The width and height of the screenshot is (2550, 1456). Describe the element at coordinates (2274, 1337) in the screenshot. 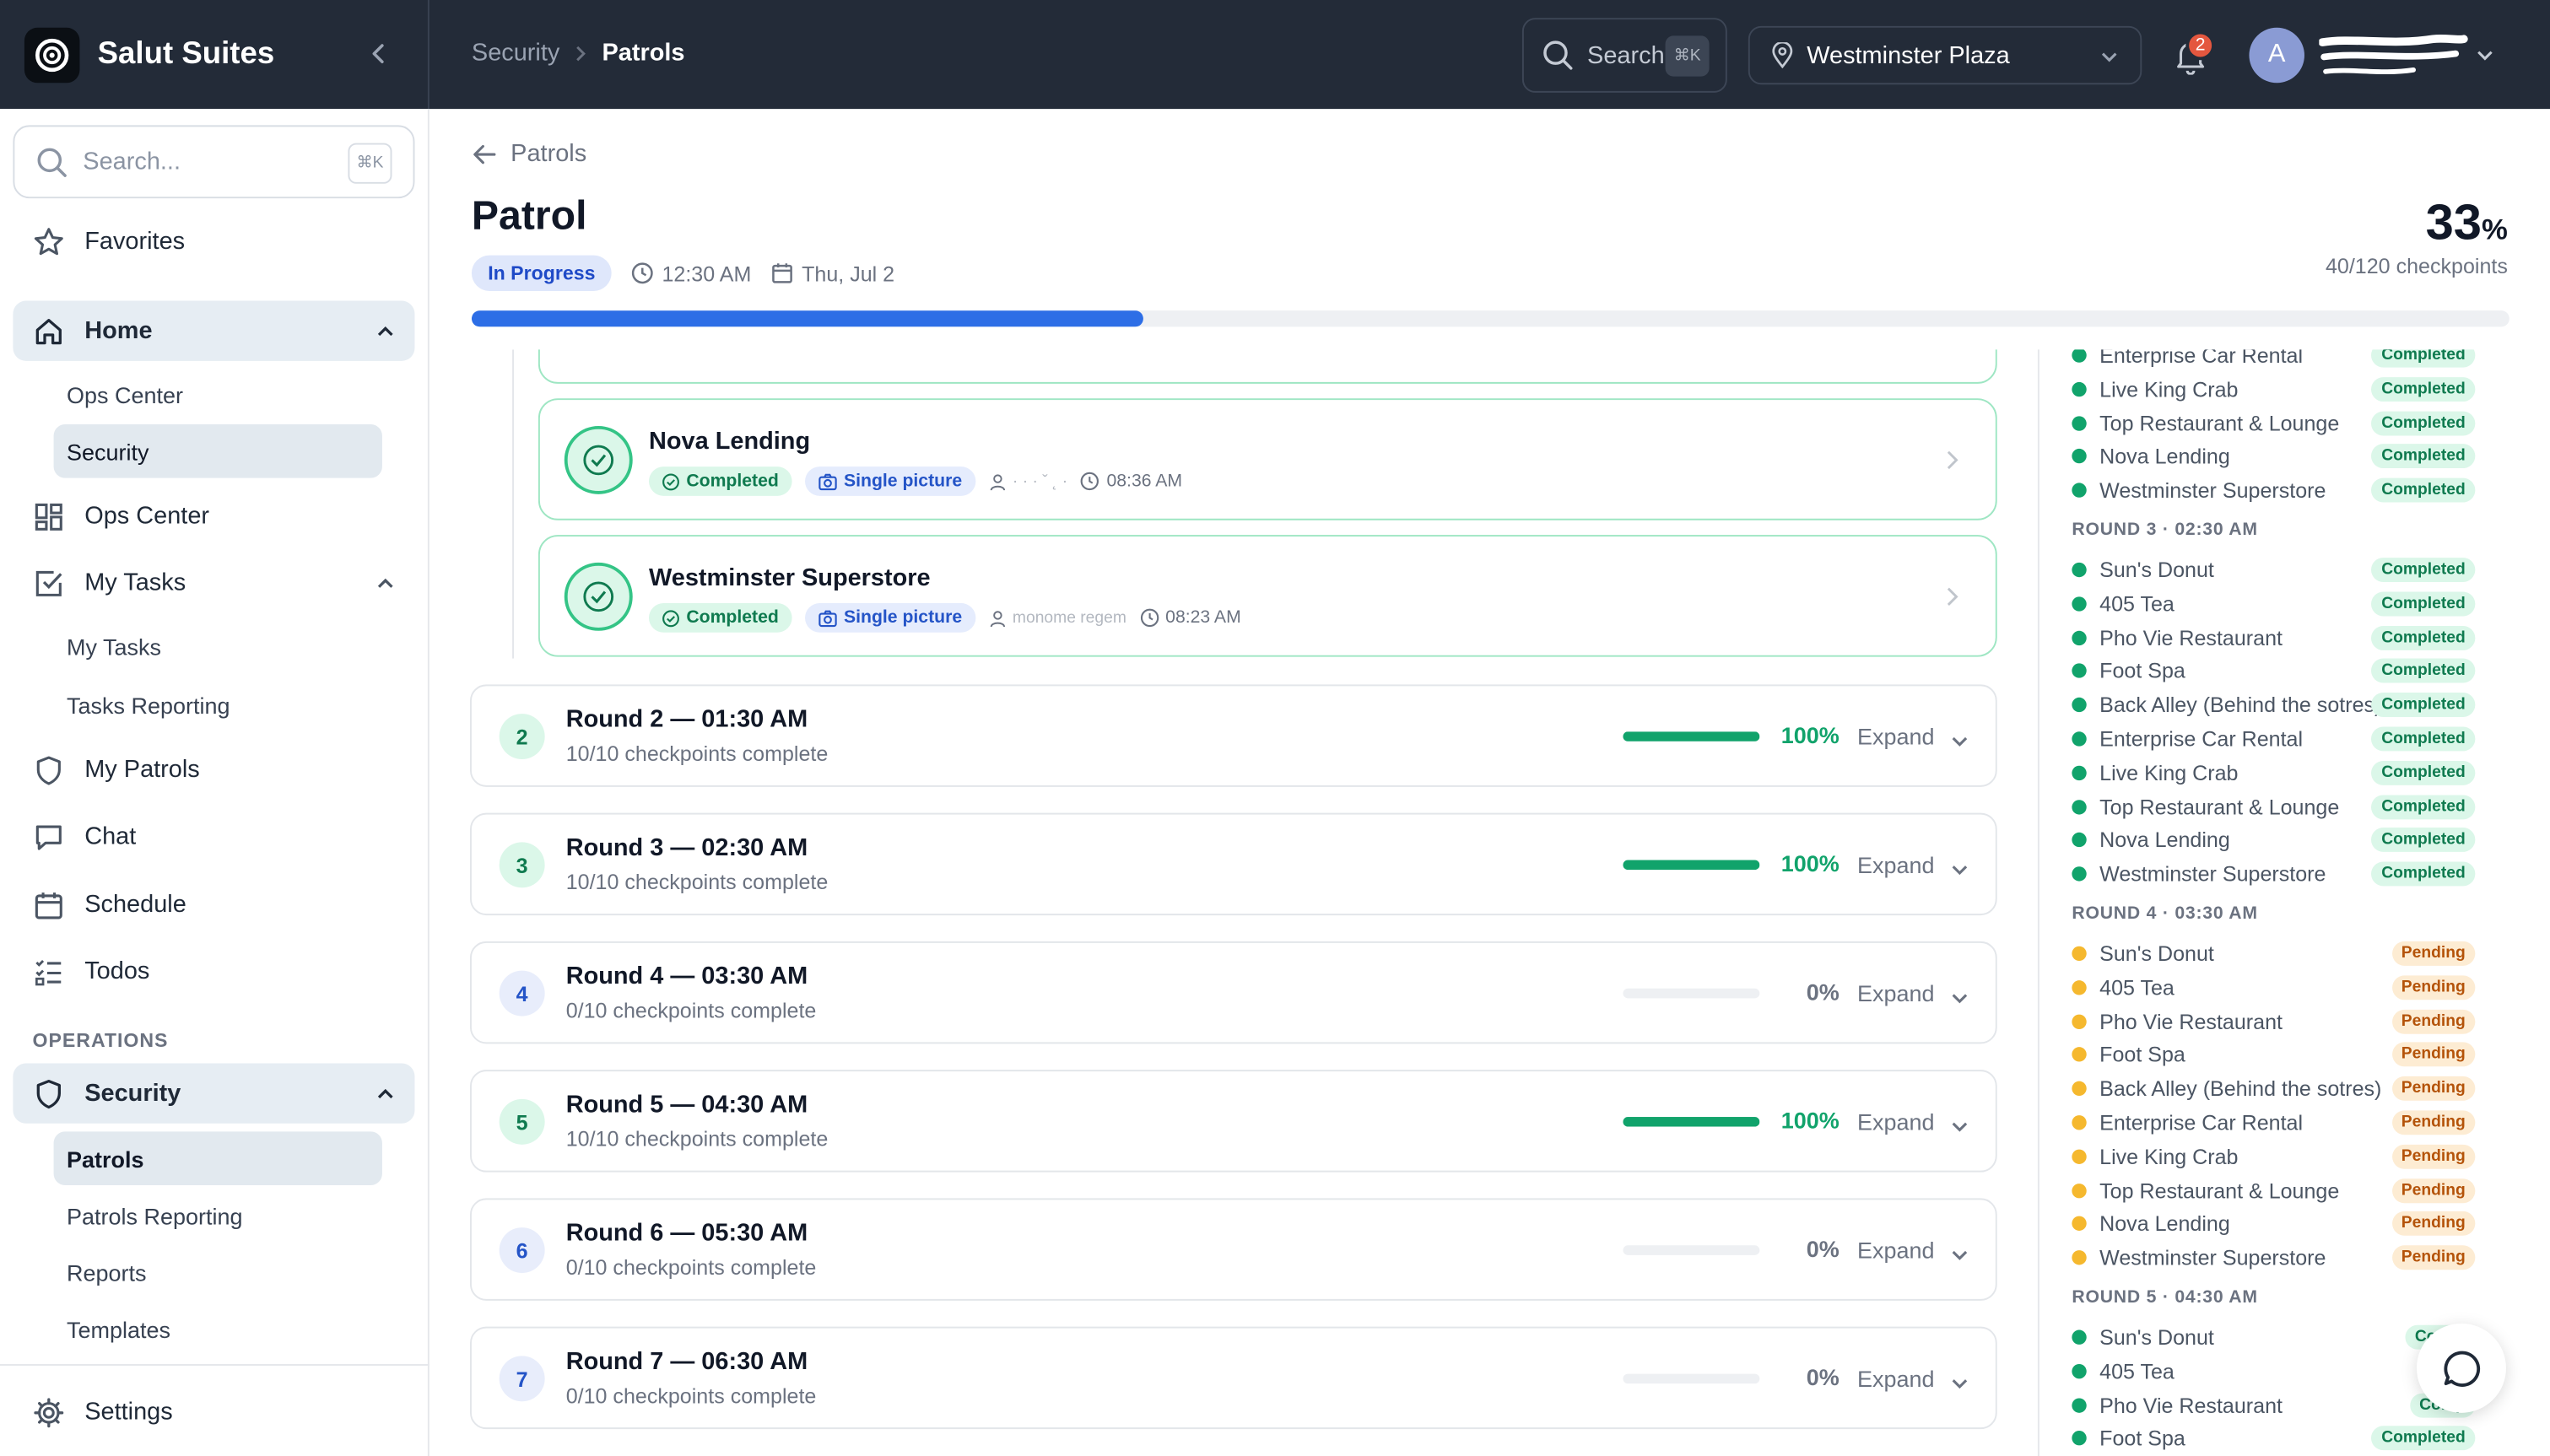

I see `overview-checkpoint-row: Sun's DonutCompl` at that location.